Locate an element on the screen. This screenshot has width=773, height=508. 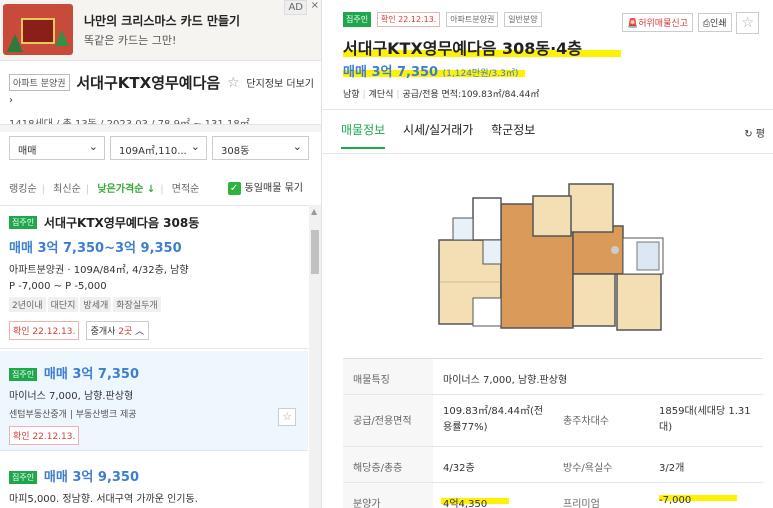
print-button: ⎙인쇄 is located at coordinates (714, 22).